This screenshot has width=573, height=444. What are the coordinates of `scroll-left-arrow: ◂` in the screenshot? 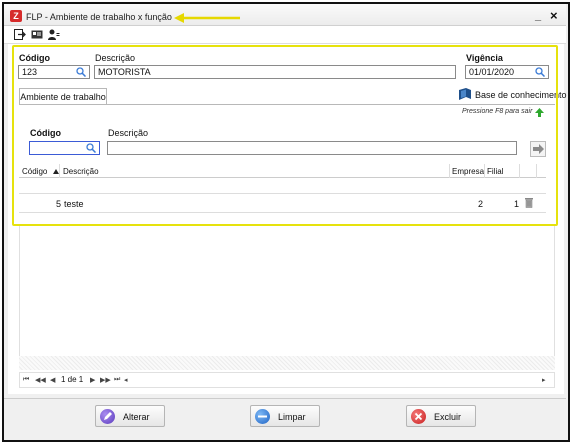 It's located at (126, 380).